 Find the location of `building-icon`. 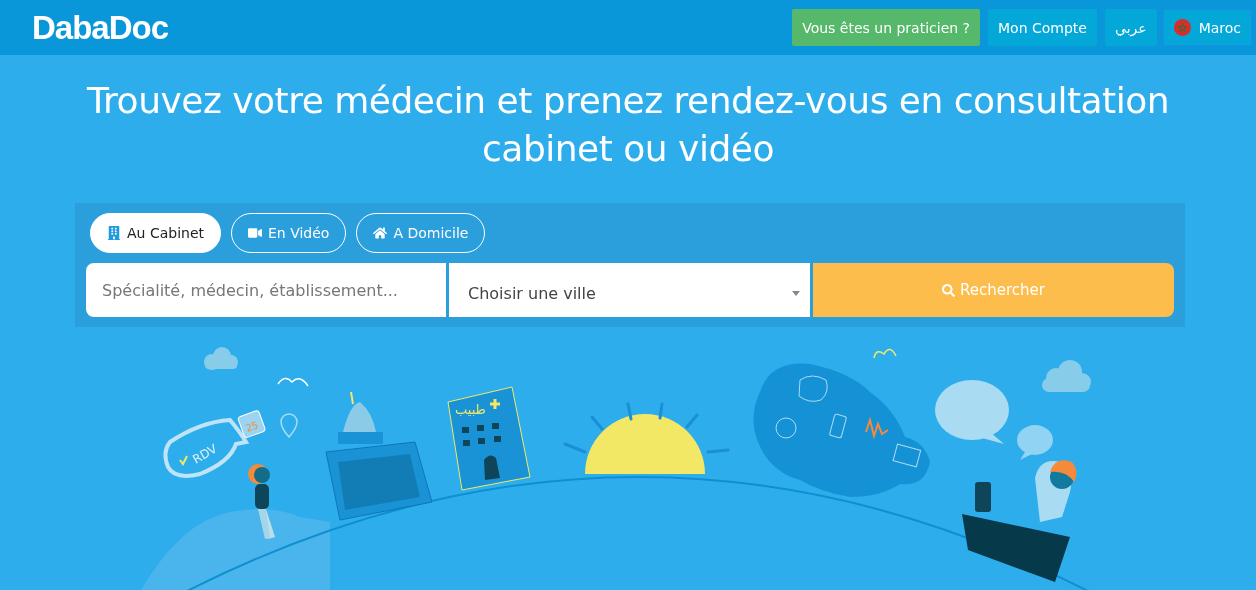

building-icon is located at coordinates (114, 233).